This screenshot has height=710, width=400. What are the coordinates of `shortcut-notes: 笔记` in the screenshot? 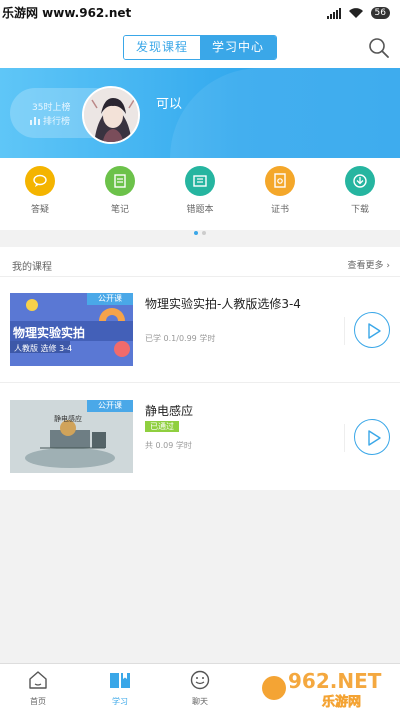 It's located at (120, 190).